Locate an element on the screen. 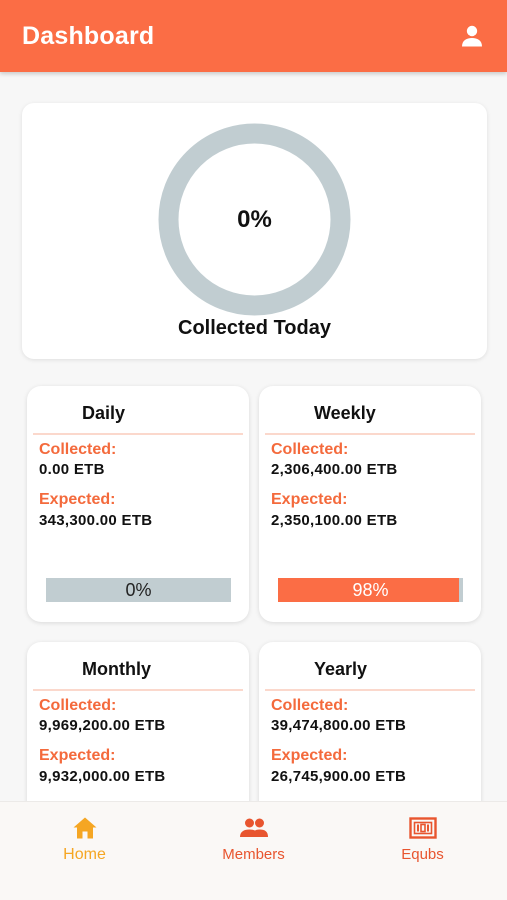  nav-home-label: Home is located at coordinates (84, 854).